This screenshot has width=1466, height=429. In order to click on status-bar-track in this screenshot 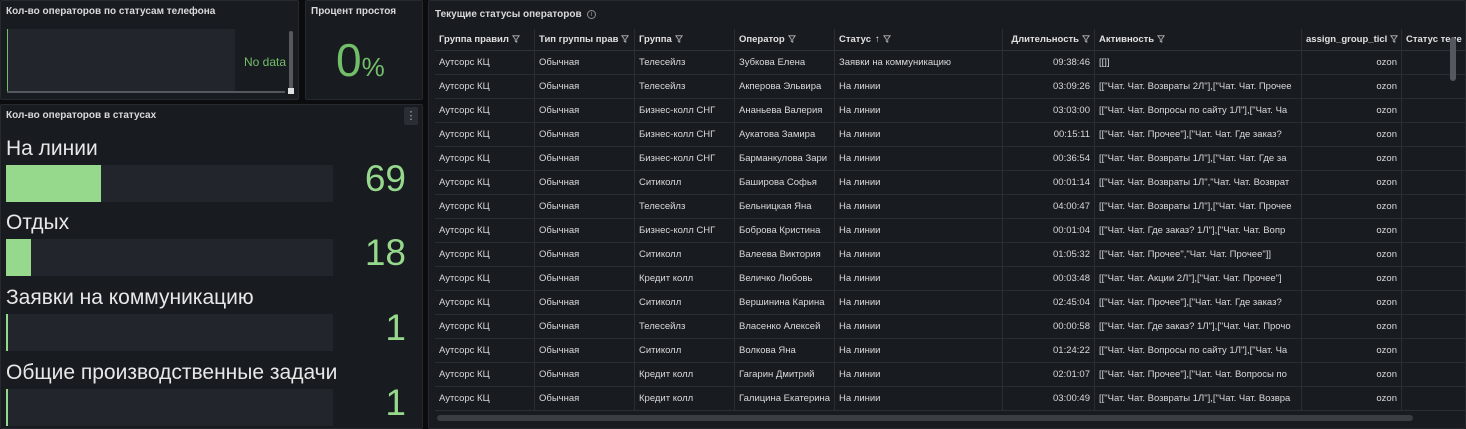, I will do `click(169, 407)`.